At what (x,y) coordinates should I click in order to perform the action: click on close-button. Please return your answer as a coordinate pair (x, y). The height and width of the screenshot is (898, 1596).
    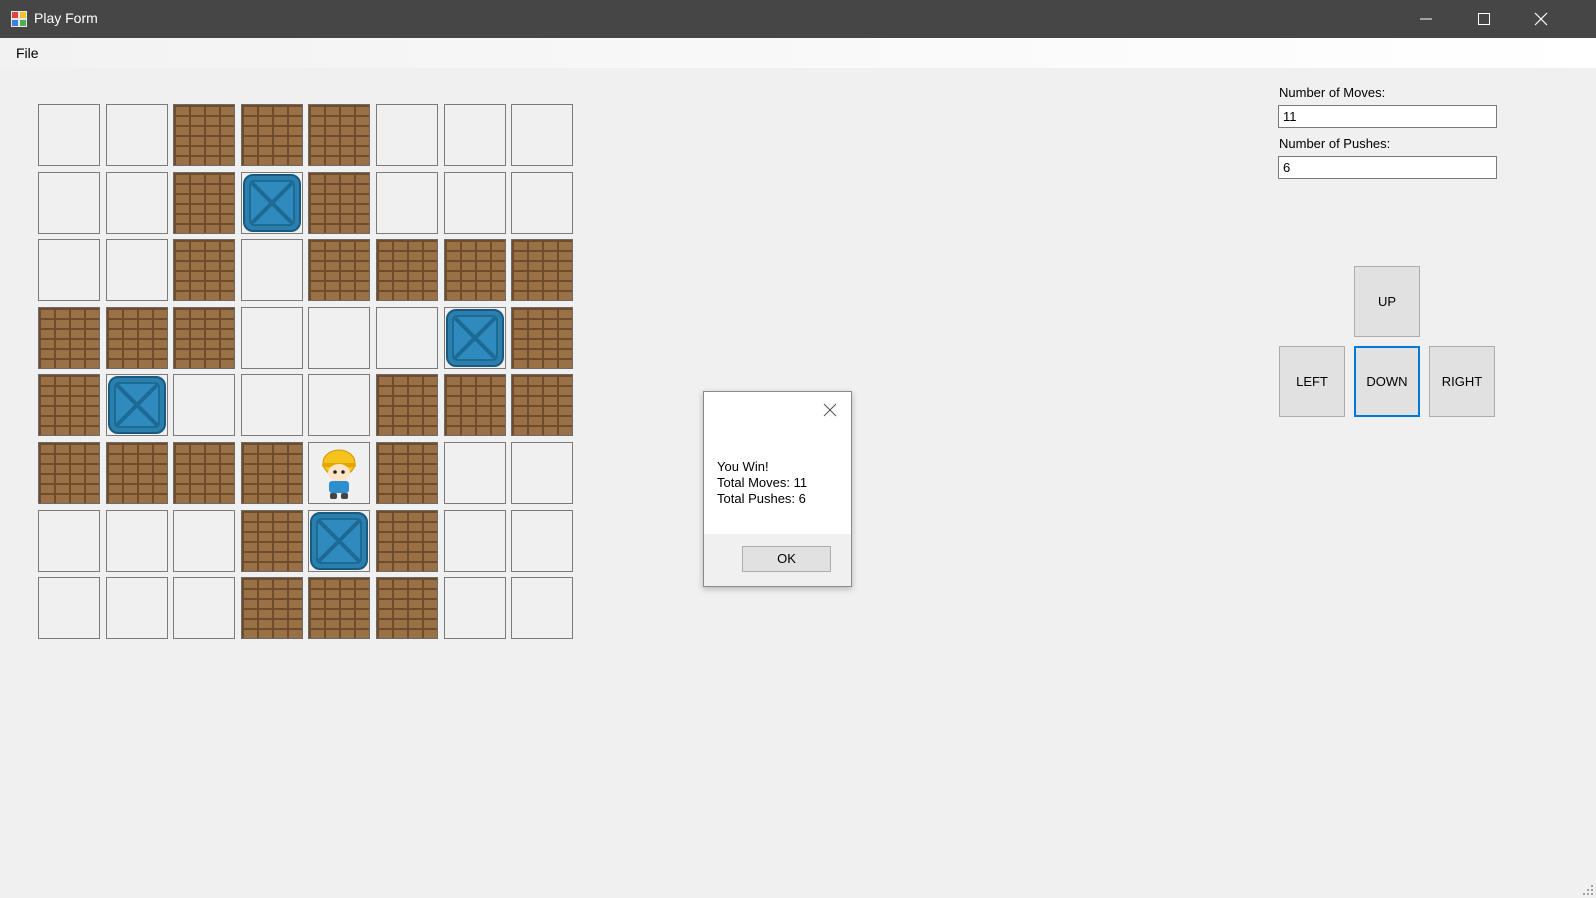
    Looking at the image, I should click on (1541, 19).